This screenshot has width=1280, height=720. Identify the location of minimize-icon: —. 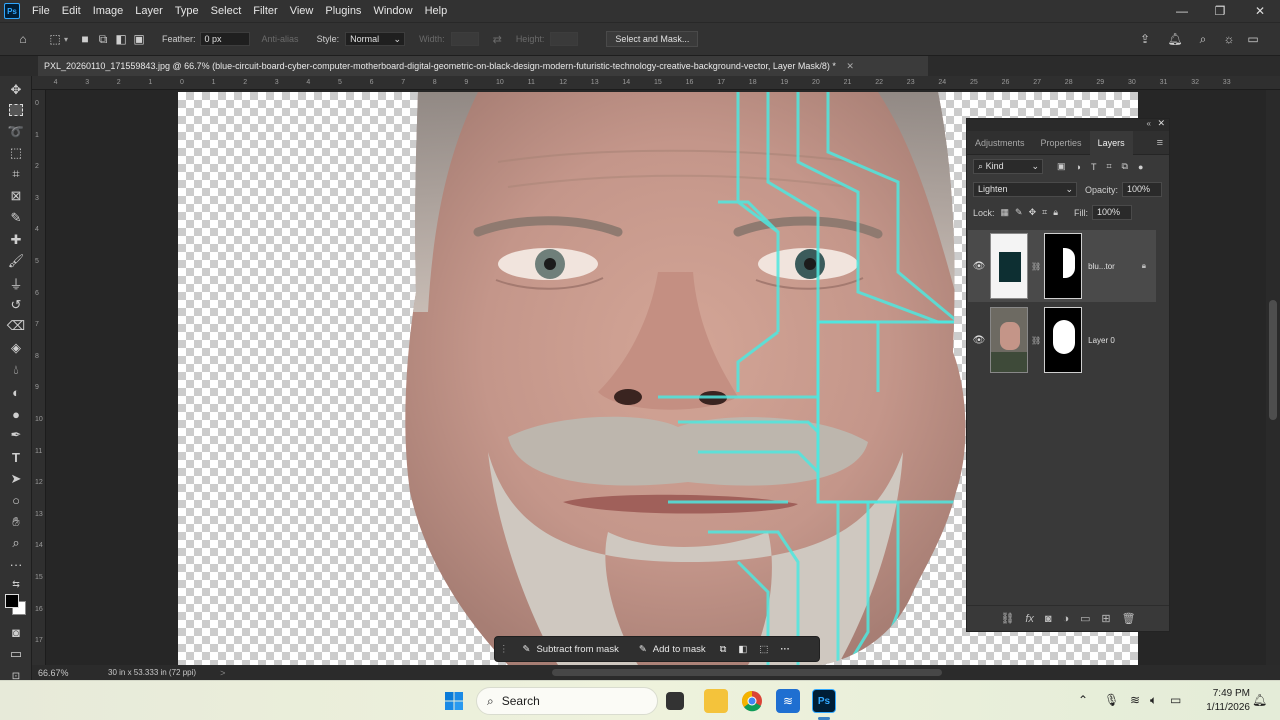
(1182, 11).